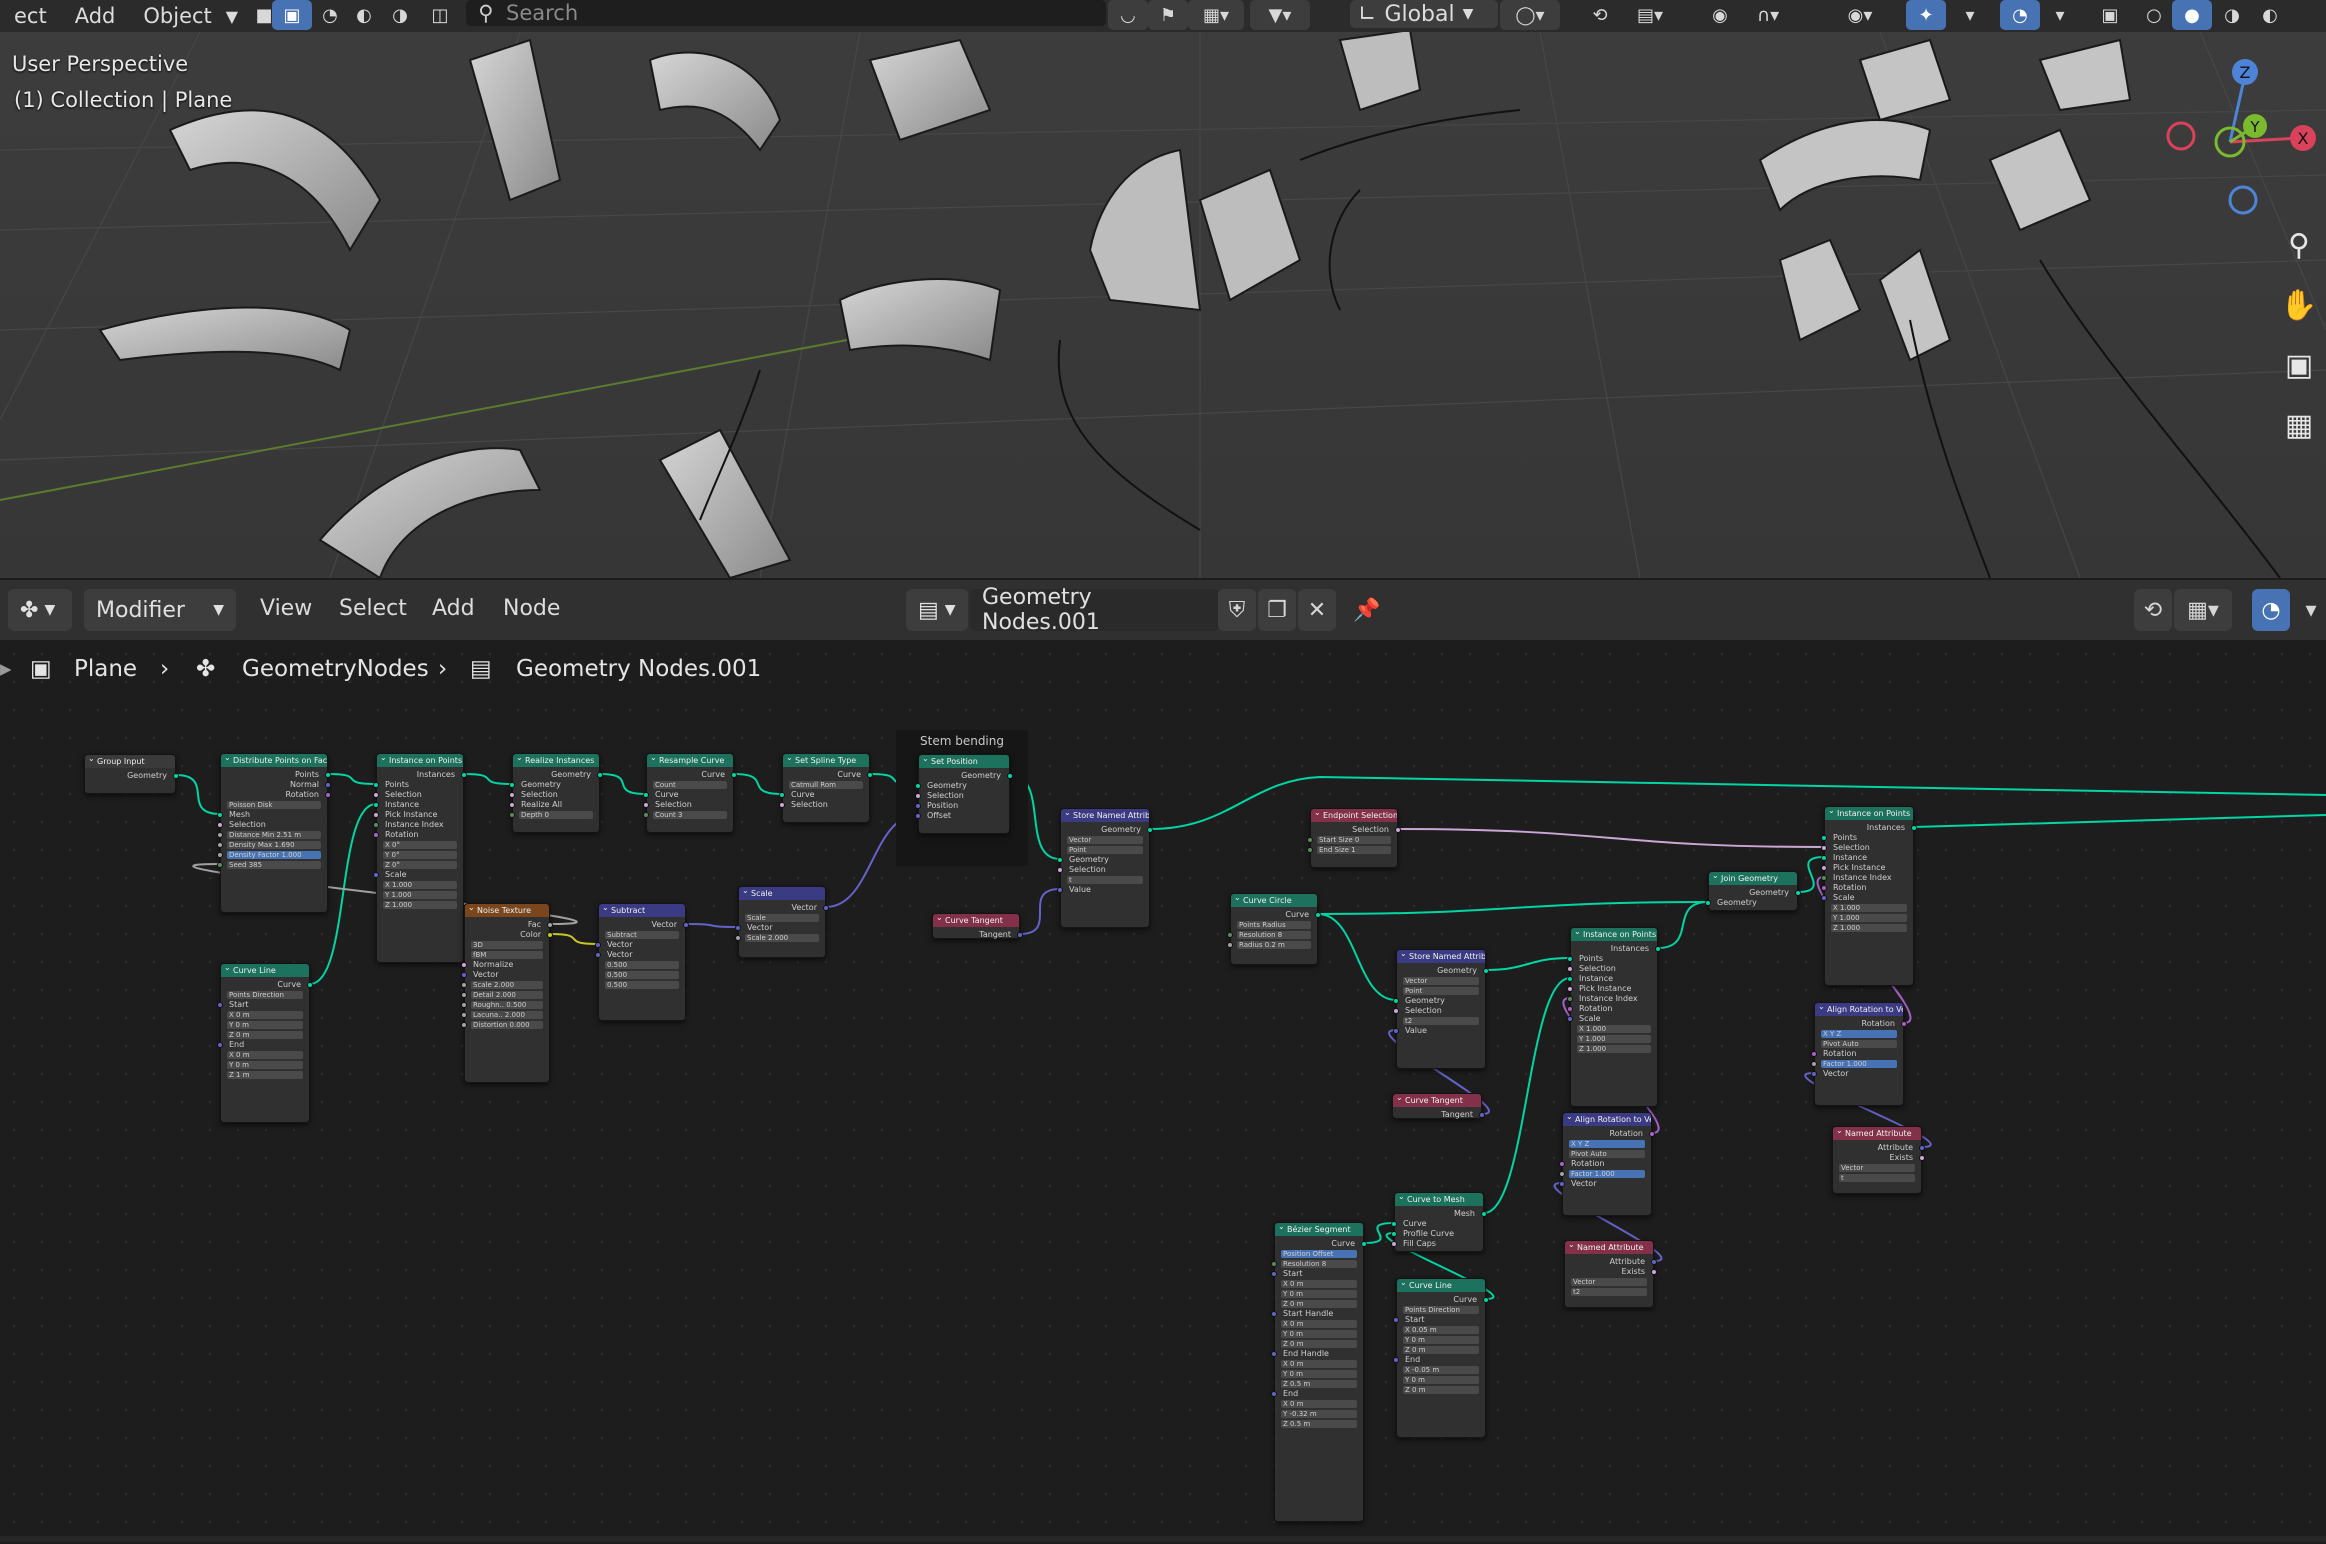 Image resolution: width=2326 pixels, height=1544 pixels. I want to click on rendered-shading-icon: ◐, so click(2270, 15).